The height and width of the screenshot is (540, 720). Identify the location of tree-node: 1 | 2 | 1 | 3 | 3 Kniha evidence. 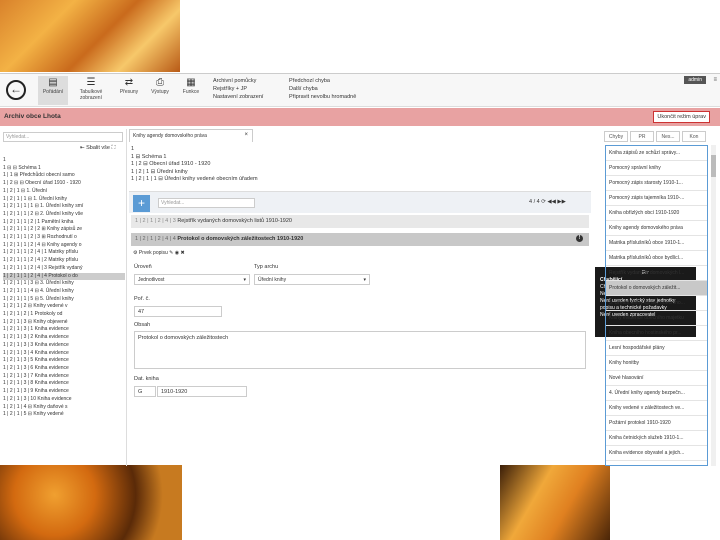
(64, 346).